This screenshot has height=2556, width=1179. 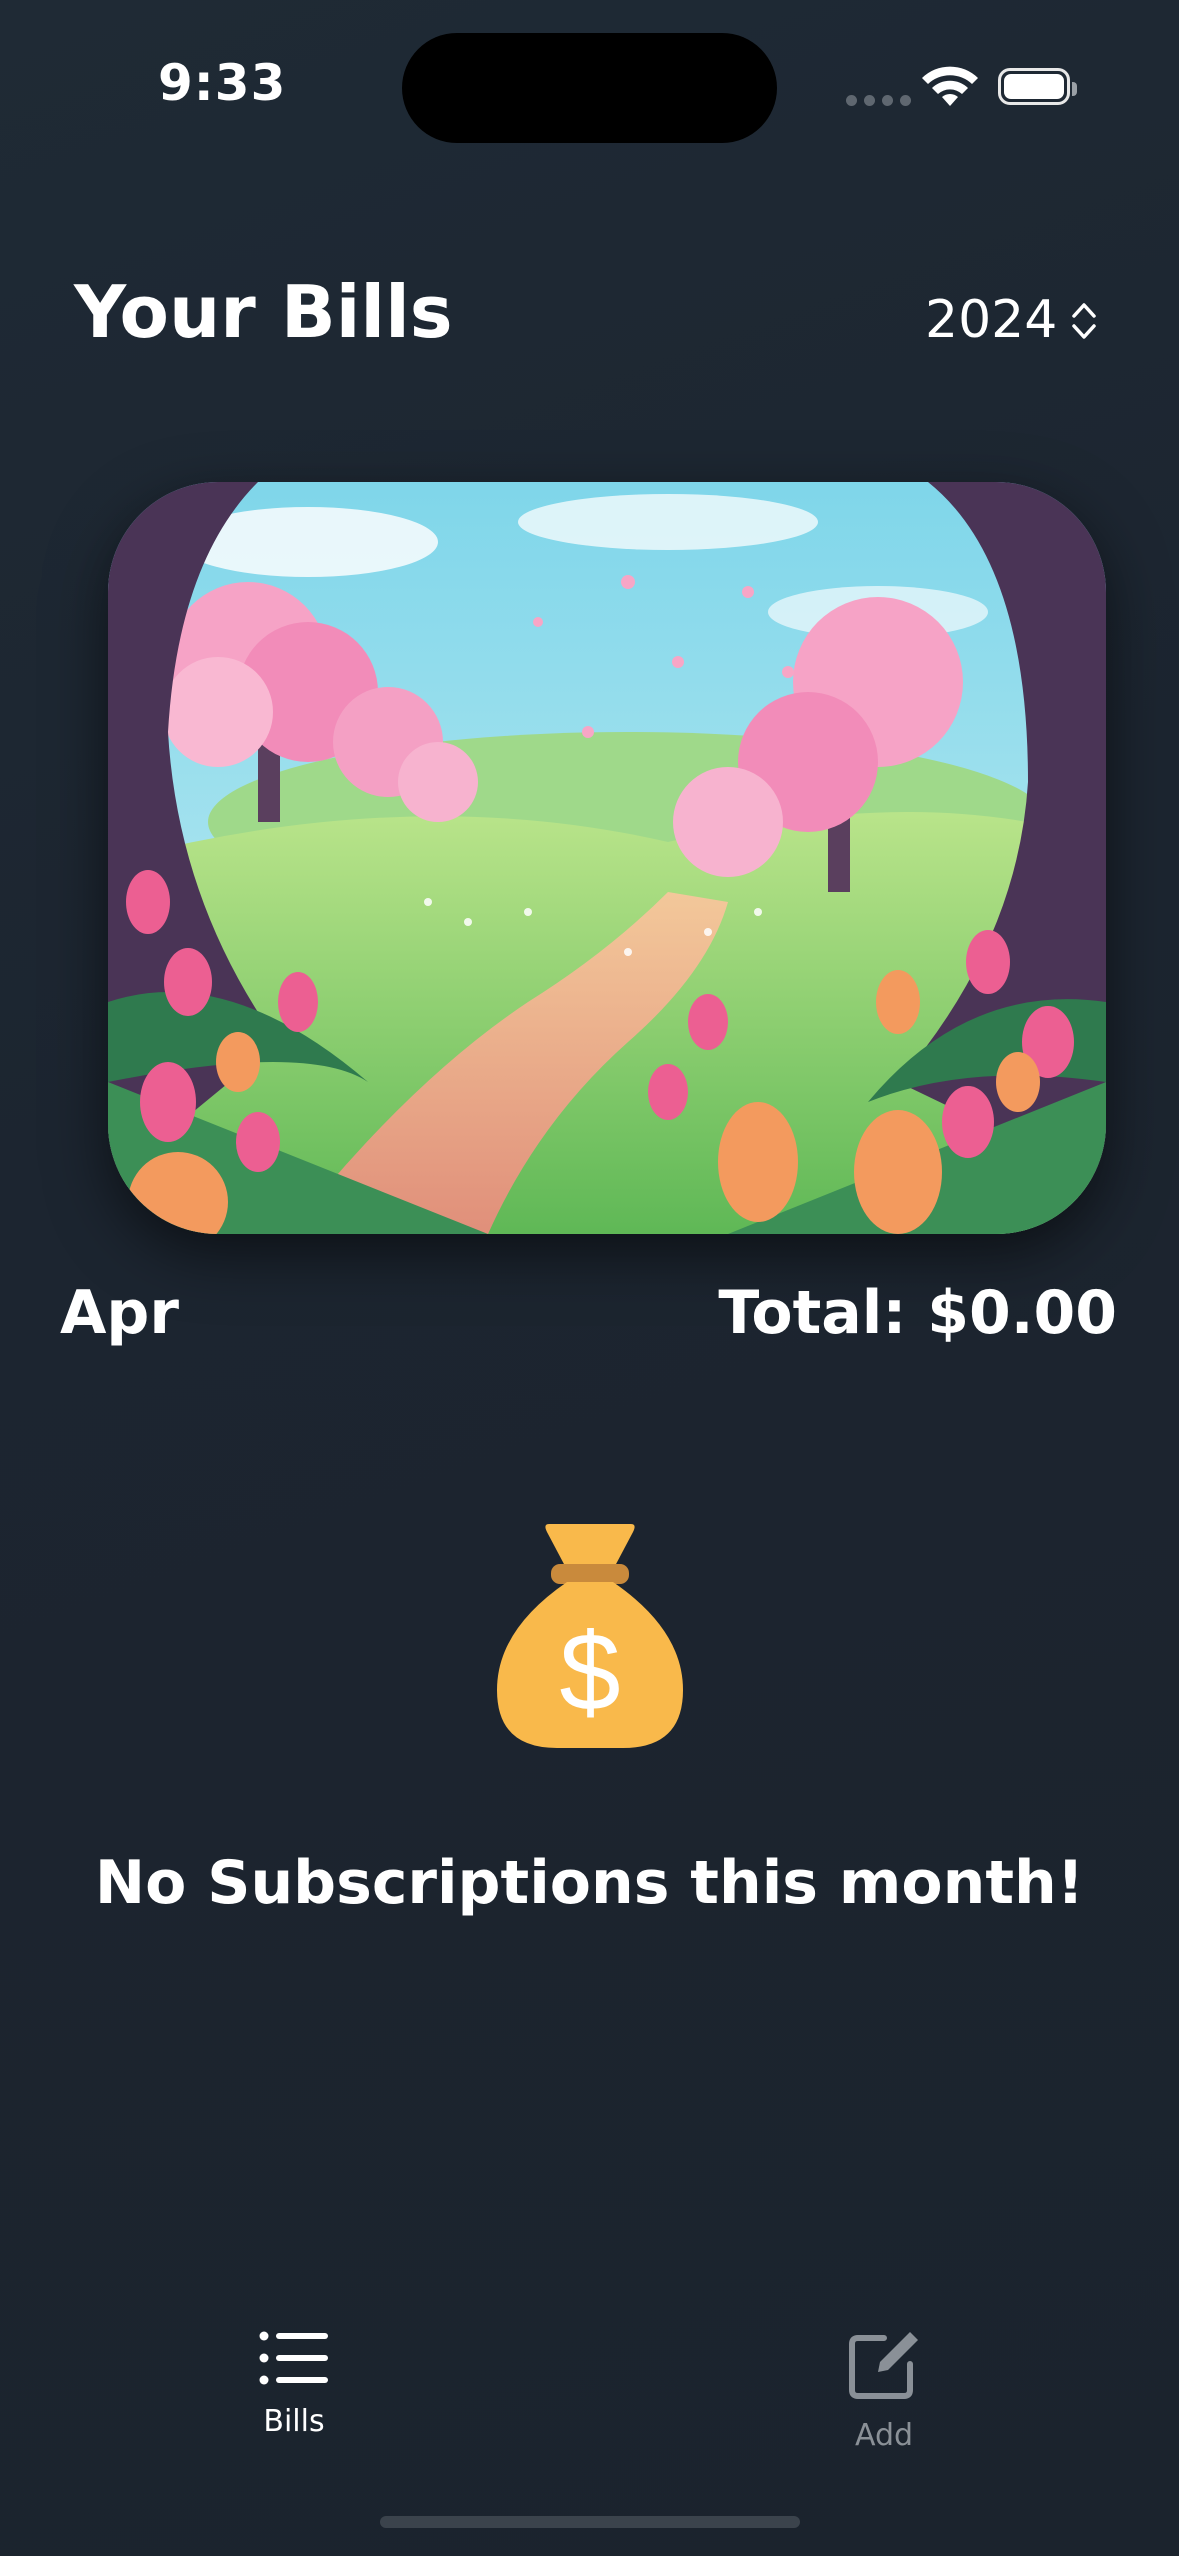 What do you see at coordinates (263, 312) in the screenshot?
I see `page-title: Your Bills` at bounding box center [263, 312].